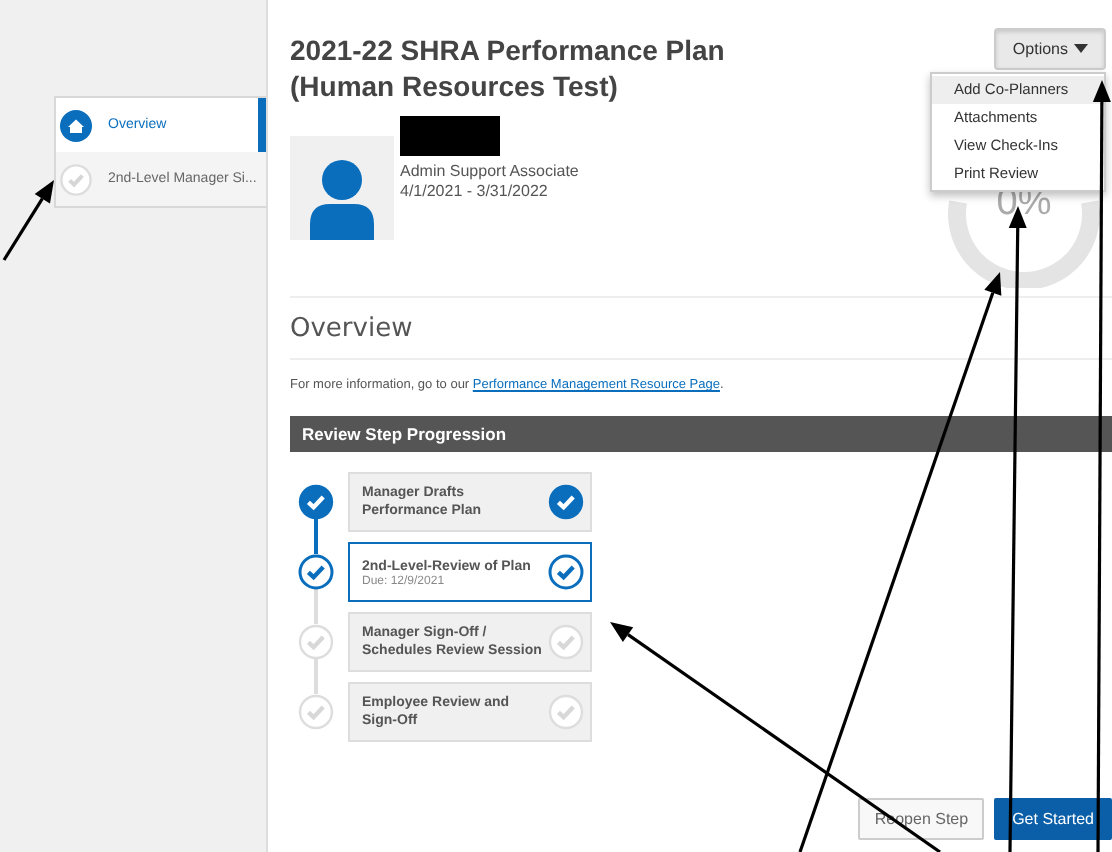  What do you see at coordinates (701, 434) in the screenshot?
I see `section-header: Review Step Progression` at bounding box center [701, 434].